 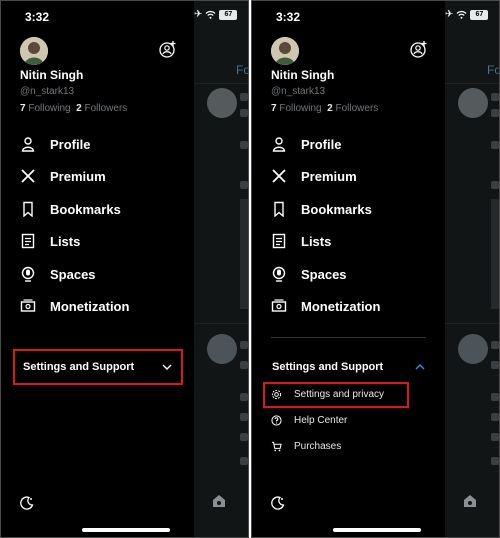 What do you see at coordinates (279, 274) in the screenshot?
I see `microphone-icon` at bounding box center [279, 274].